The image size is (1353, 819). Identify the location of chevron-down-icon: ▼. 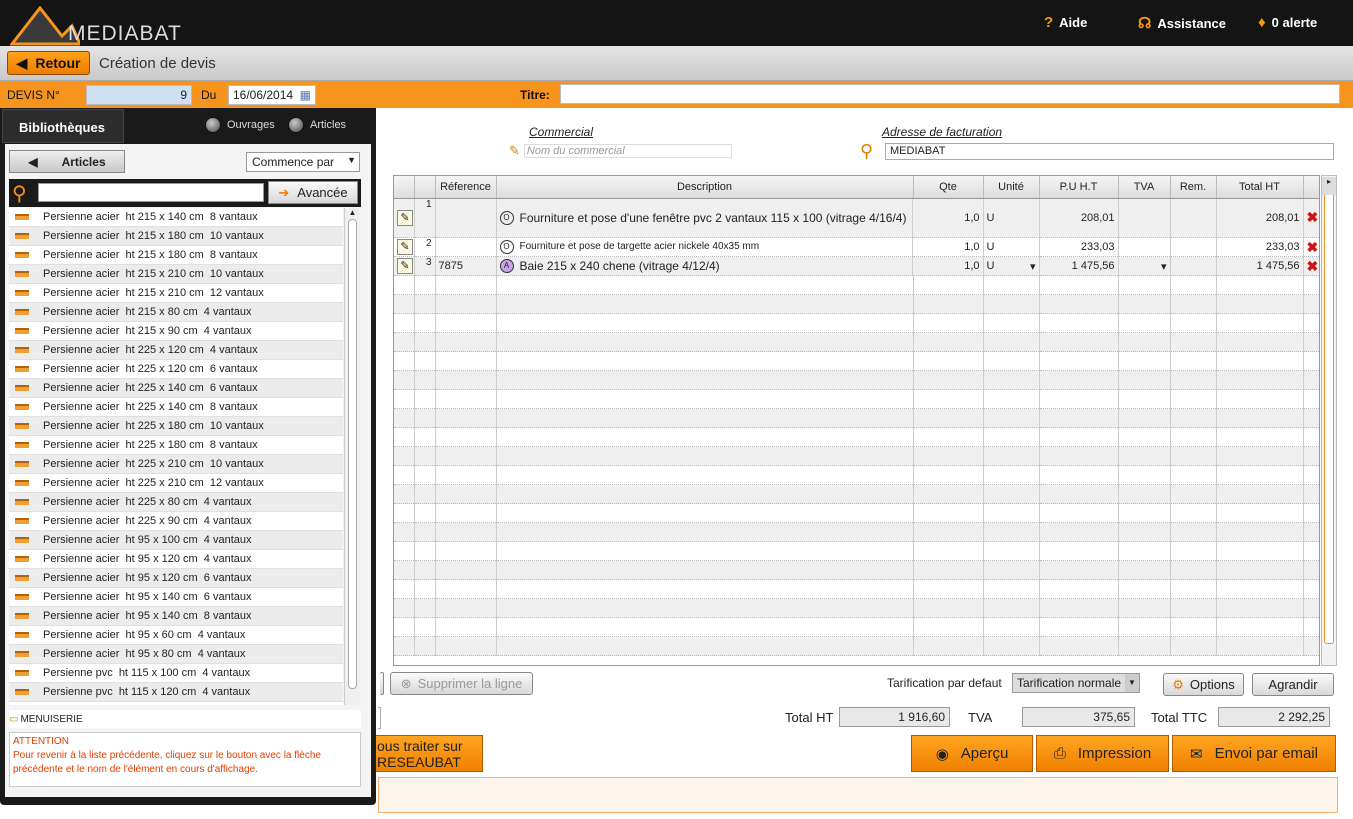
(1132, 683).